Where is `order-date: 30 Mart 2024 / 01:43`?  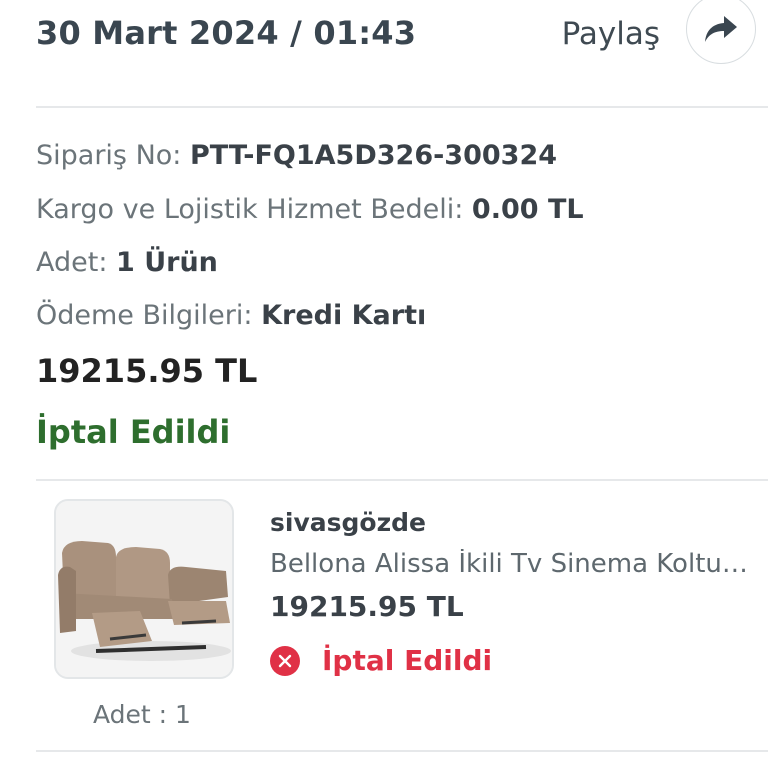
order-date: 30 Mart 2024 / 01:43 is located at coordinates (226, 33).